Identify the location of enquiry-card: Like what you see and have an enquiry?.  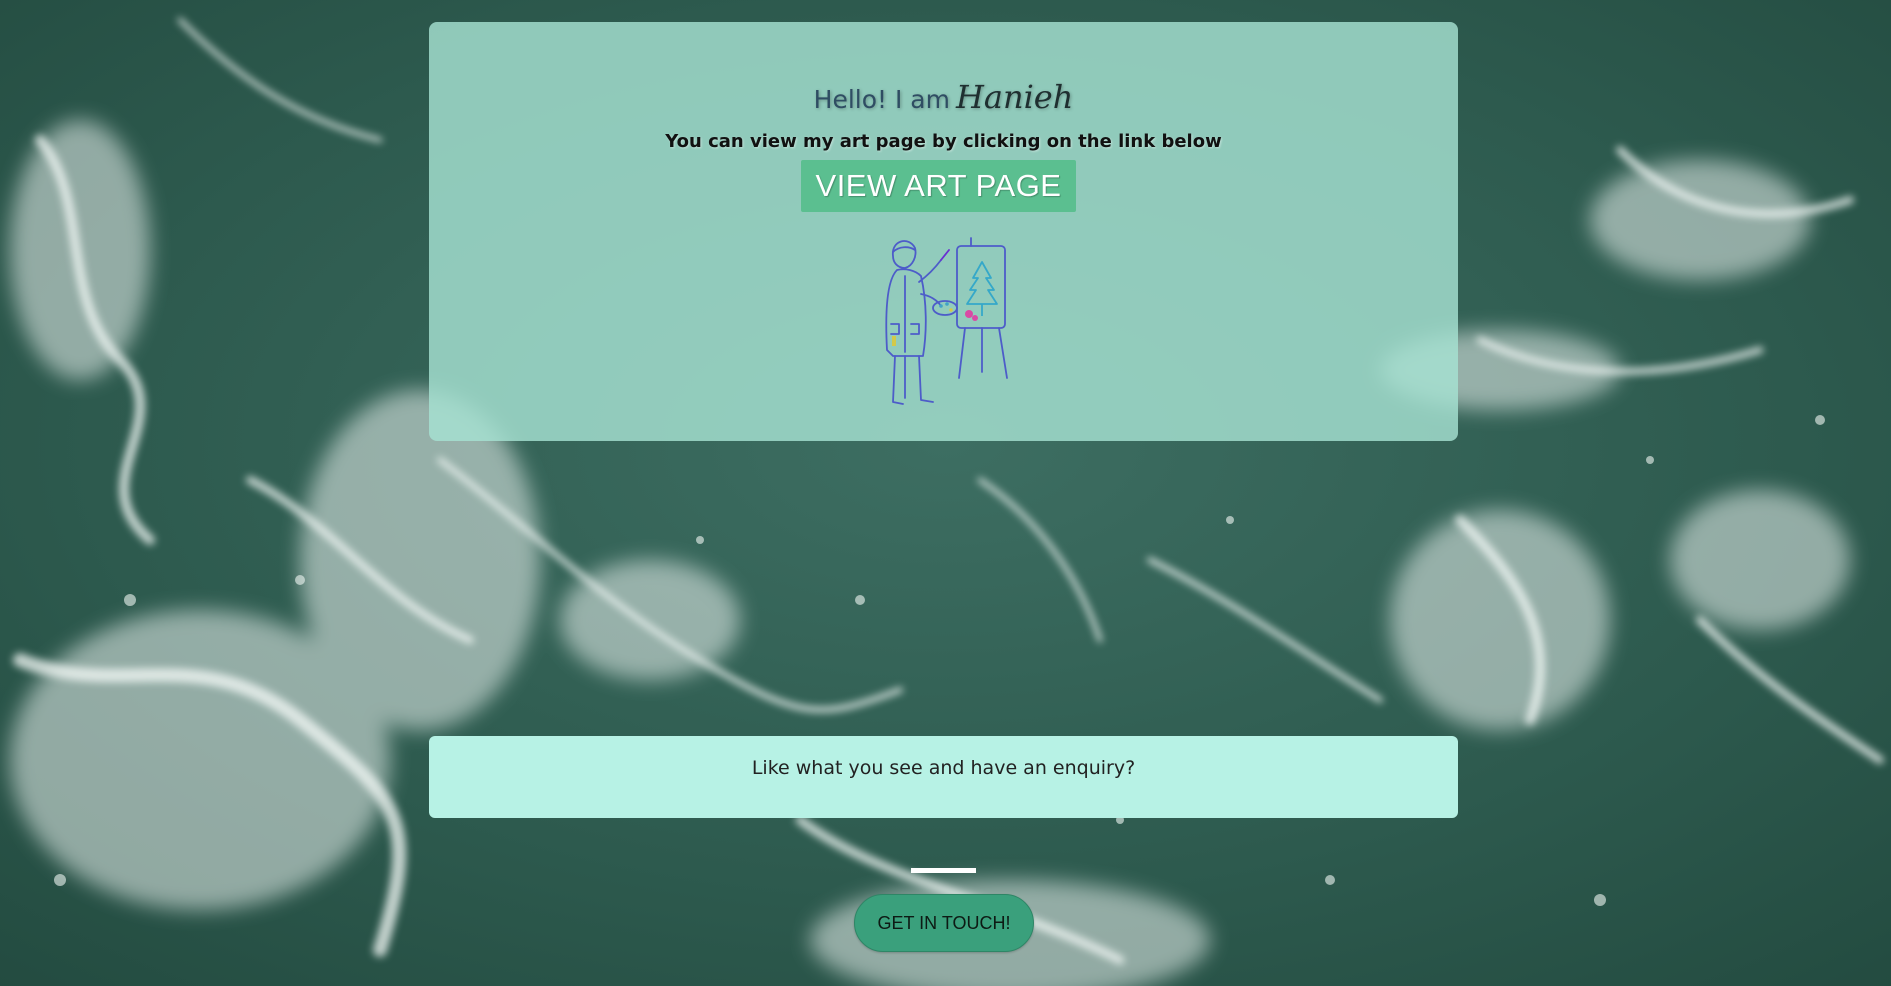
(943, 777).